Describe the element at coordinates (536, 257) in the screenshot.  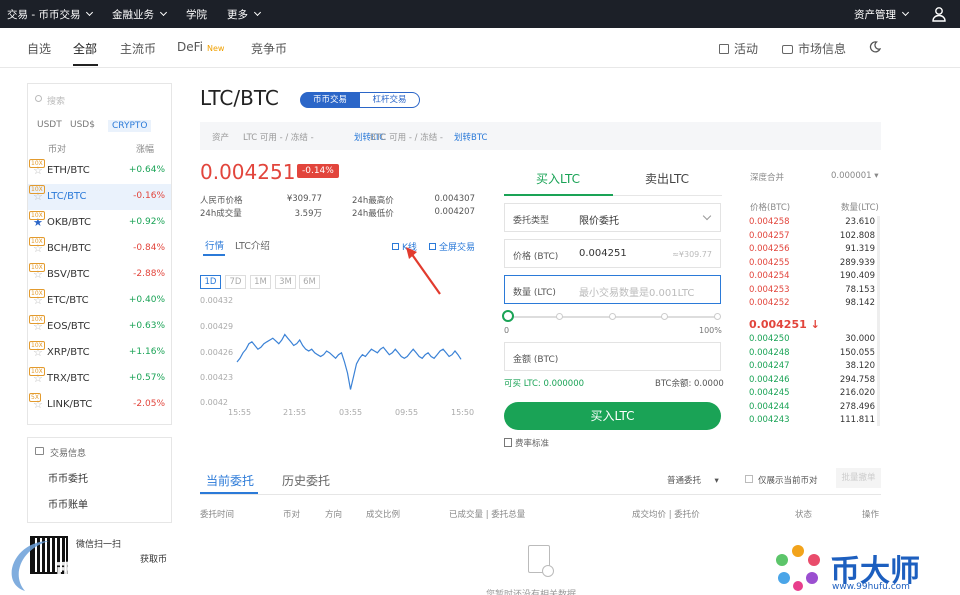
I see `price-label: 价格 (BTC)` at that location.